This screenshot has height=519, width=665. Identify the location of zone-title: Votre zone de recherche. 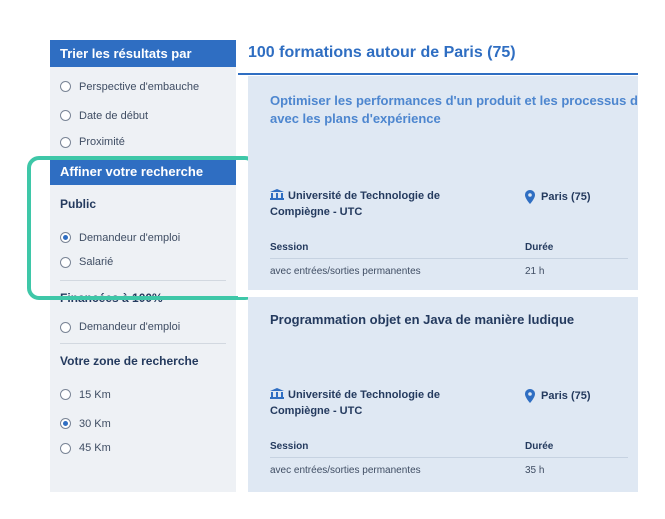
(129, 361).